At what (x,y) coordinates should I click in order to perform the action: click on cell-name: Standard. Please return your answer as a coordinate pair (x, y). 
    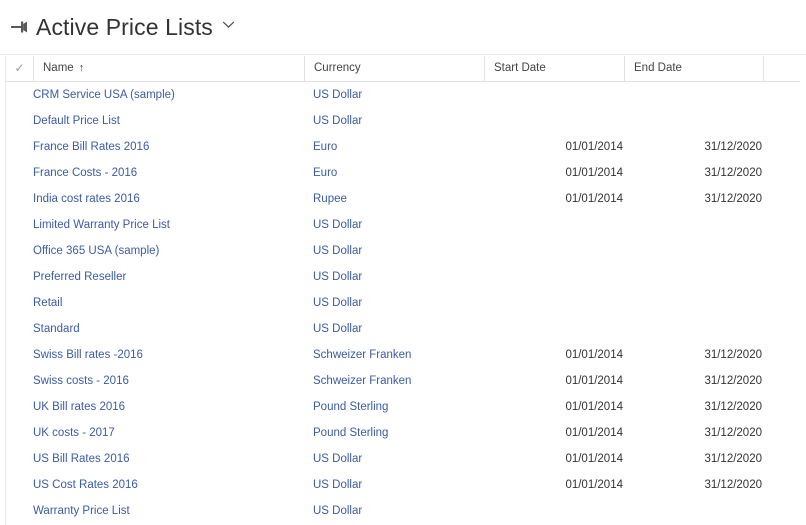
    Looking at the image, I should click on (168, 329).